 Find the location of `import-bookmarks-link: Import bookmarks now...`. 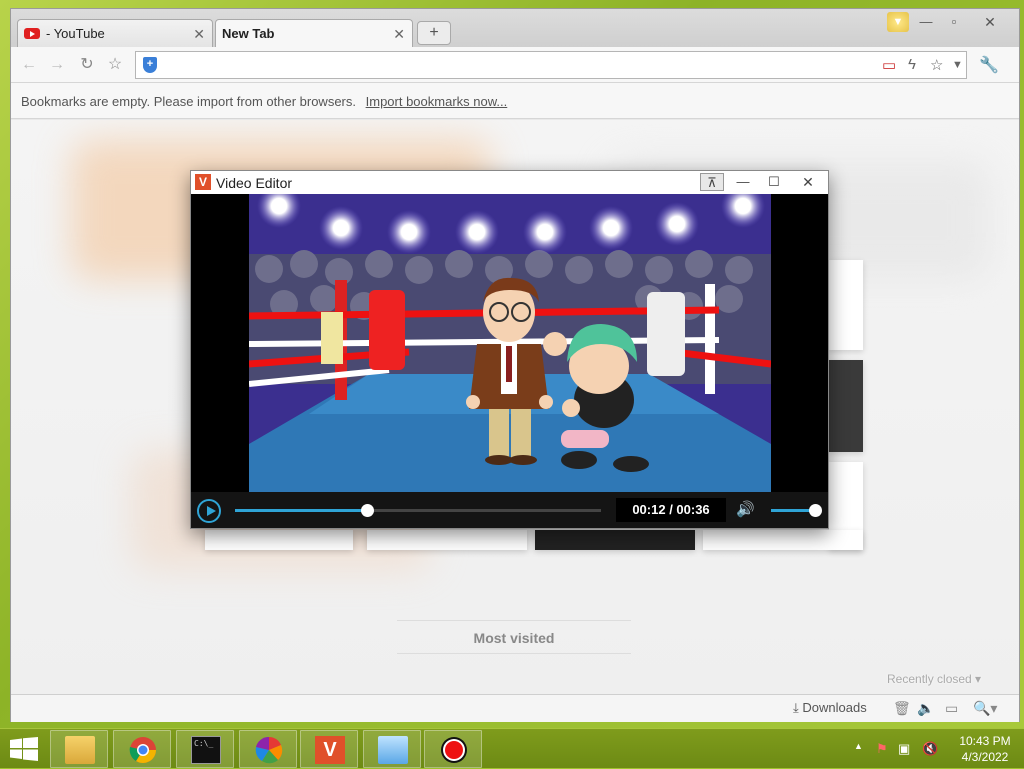

import-bookmarks-link: Import bookmarks now... is located at coordinates (437, 101).